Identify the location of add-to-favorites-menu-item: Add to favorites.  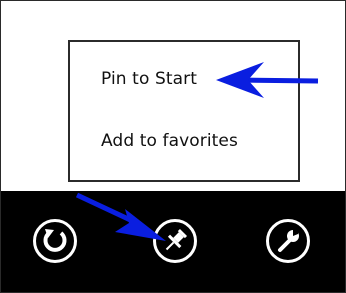
(169, 141).